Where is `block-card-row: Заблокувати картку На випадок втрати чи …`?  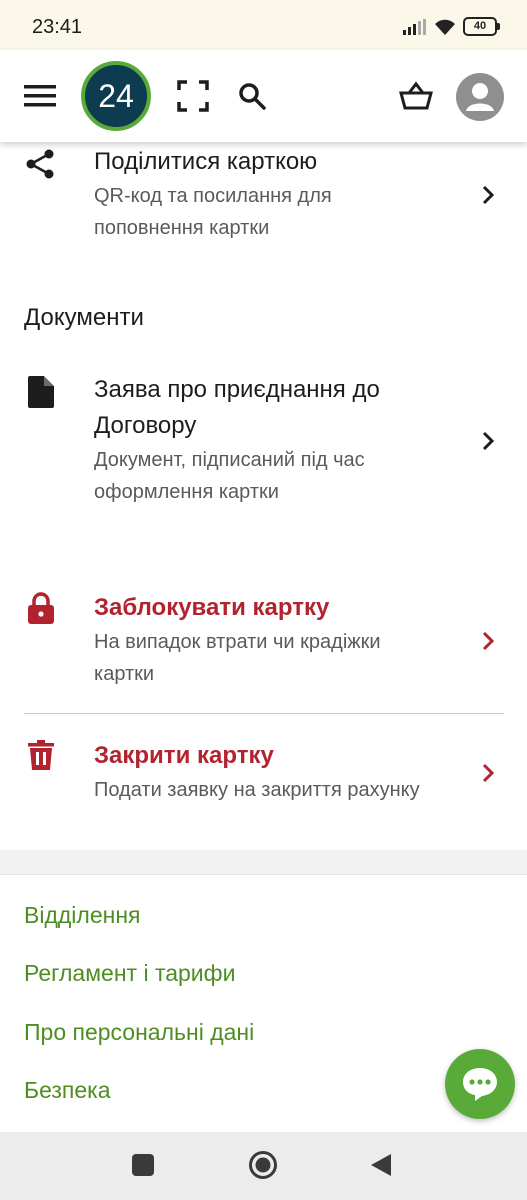
block-card-row: Заблокувати картку На випадок втрати чи … is located at coordinates (263, 643).